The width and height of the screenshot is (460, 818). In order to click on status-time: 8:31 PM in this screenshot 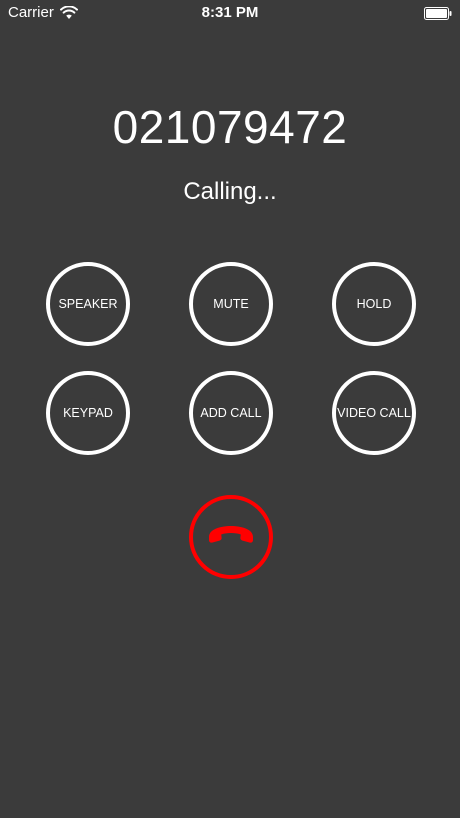, I will do `click(230, 12)`.